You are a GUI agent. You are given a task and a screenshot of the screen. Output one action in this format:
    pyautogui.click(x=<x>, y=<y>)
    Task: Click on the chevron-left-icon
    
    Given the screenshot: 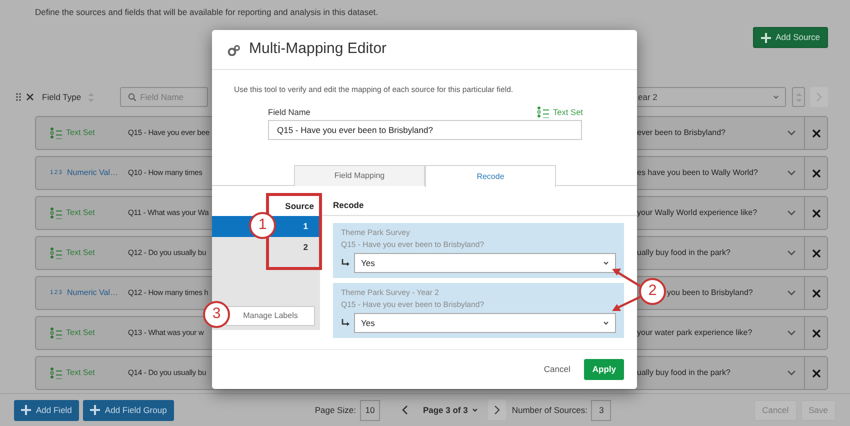 What is the action you would take?
    pyautogui.click(x=405, y=410)
    